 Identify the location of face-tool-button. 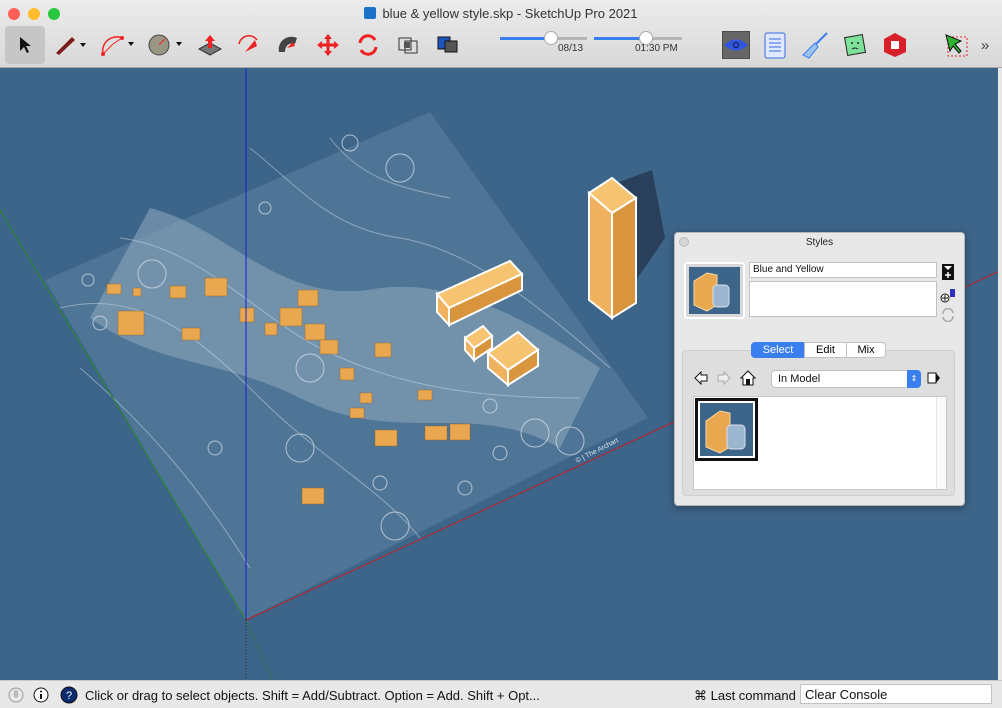
(855, 45).